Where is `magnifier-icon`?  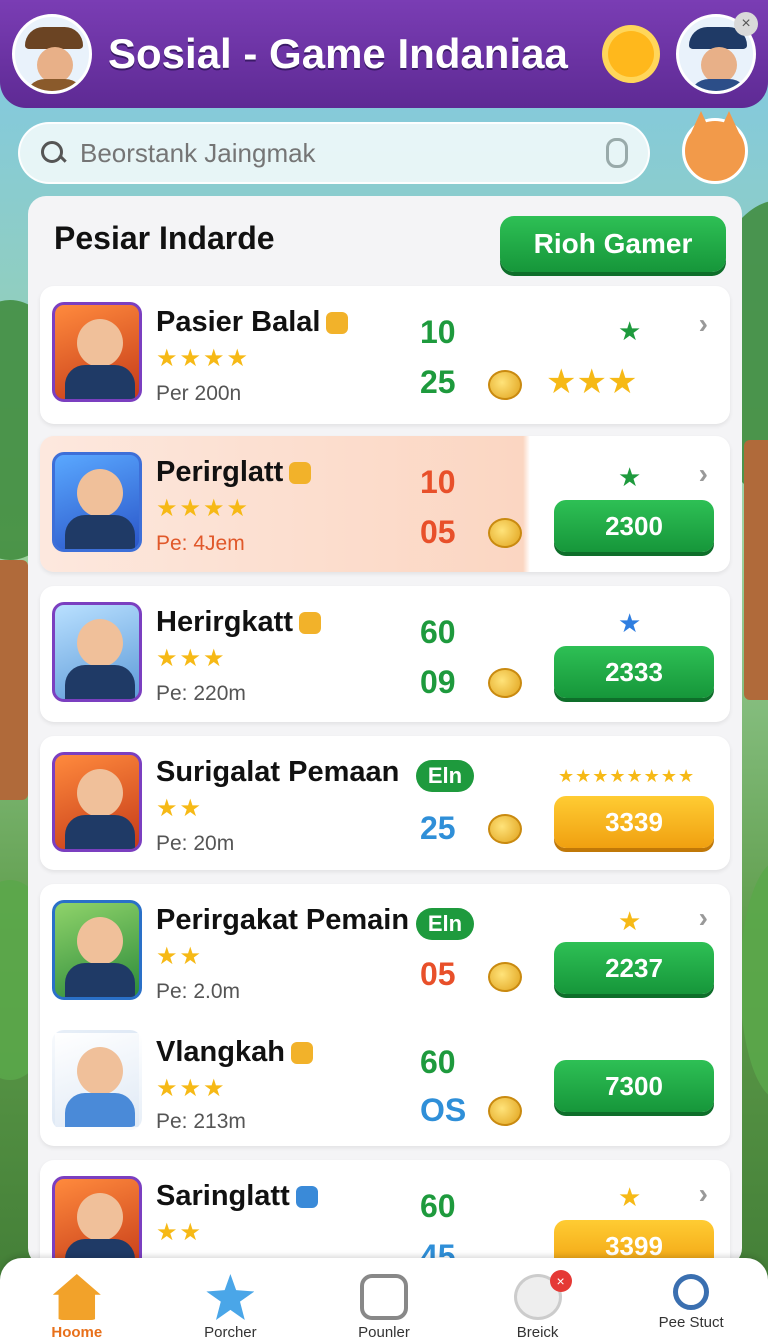 magnifier-icon is located at coordinates (691, 1292).